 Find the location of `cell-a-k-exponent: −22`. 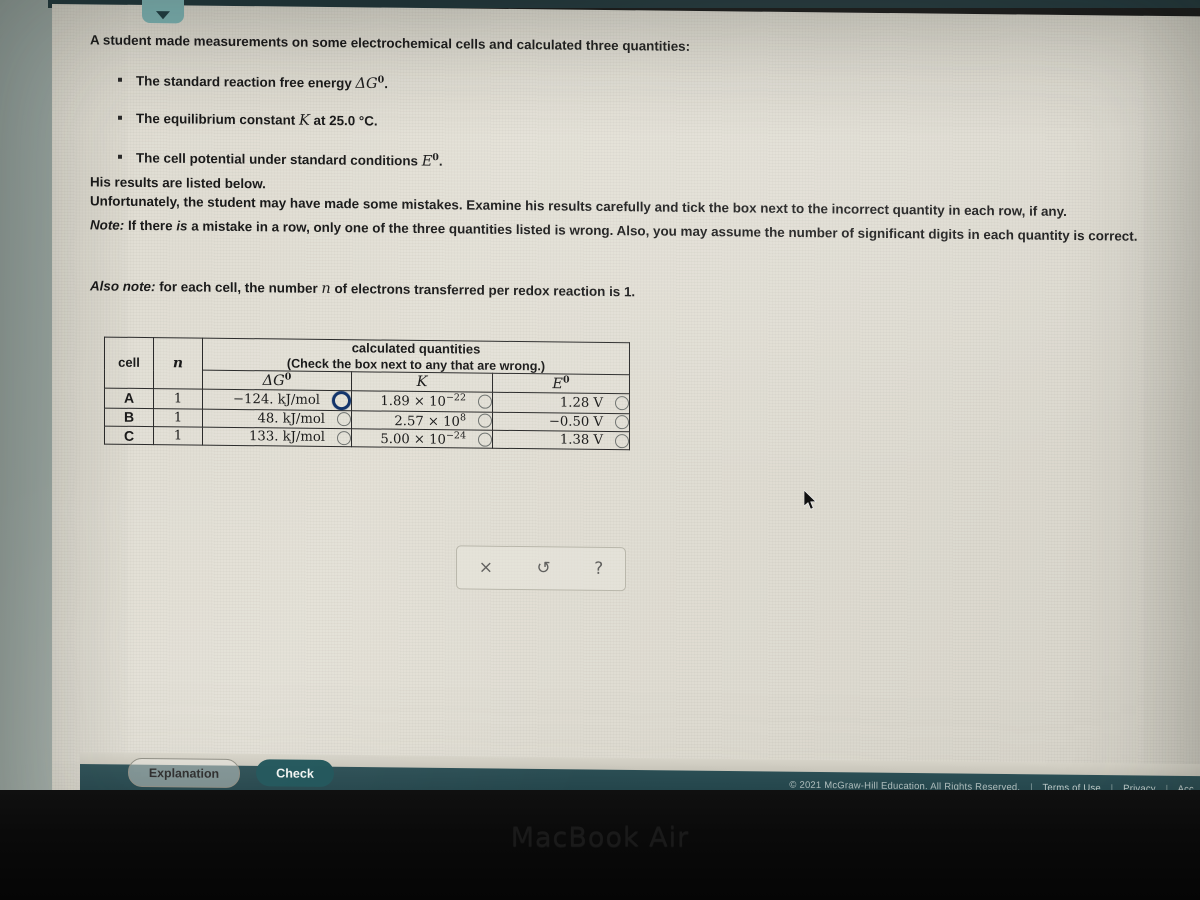

cell-a-k-exponent: −22 is located at coordinates (455, 398).